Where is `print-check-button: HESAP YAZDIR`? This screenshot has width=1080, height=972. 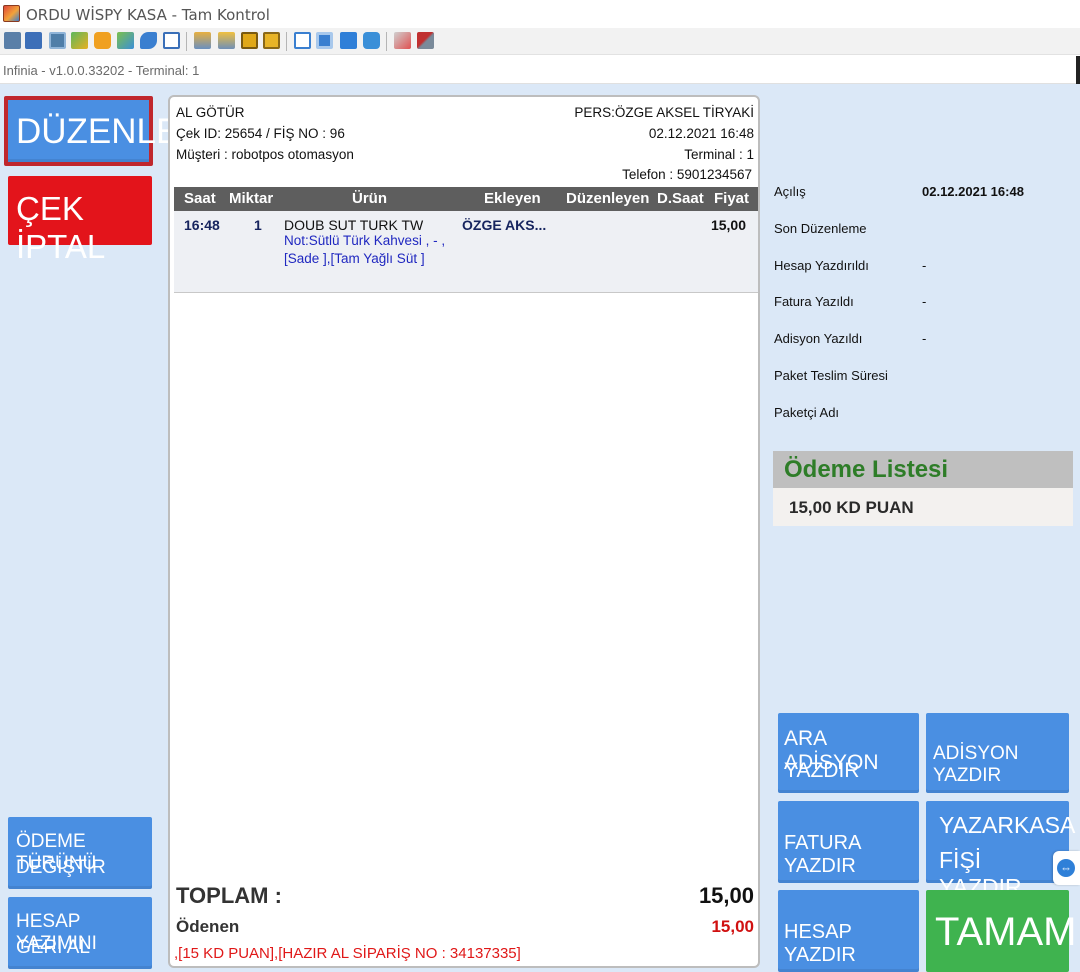
print-check-button: HESAP YAZDIR is located at coordinates (848, 931).